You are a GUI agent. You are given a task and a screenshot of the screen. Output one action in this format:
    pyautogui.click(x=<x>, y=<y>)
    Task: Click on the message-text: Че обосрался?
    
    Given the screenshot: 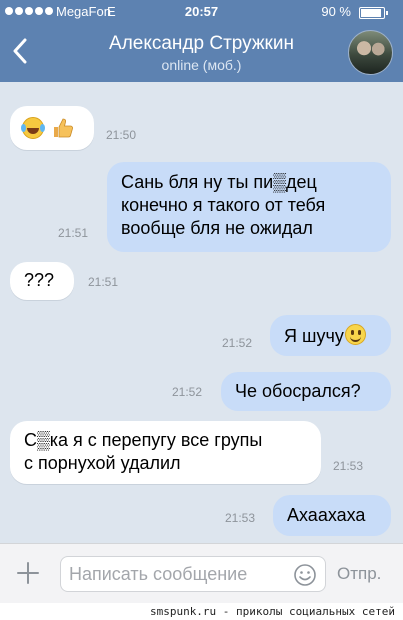 What is the action you would take?
    pyautogui.click(x=298, y=391)
    